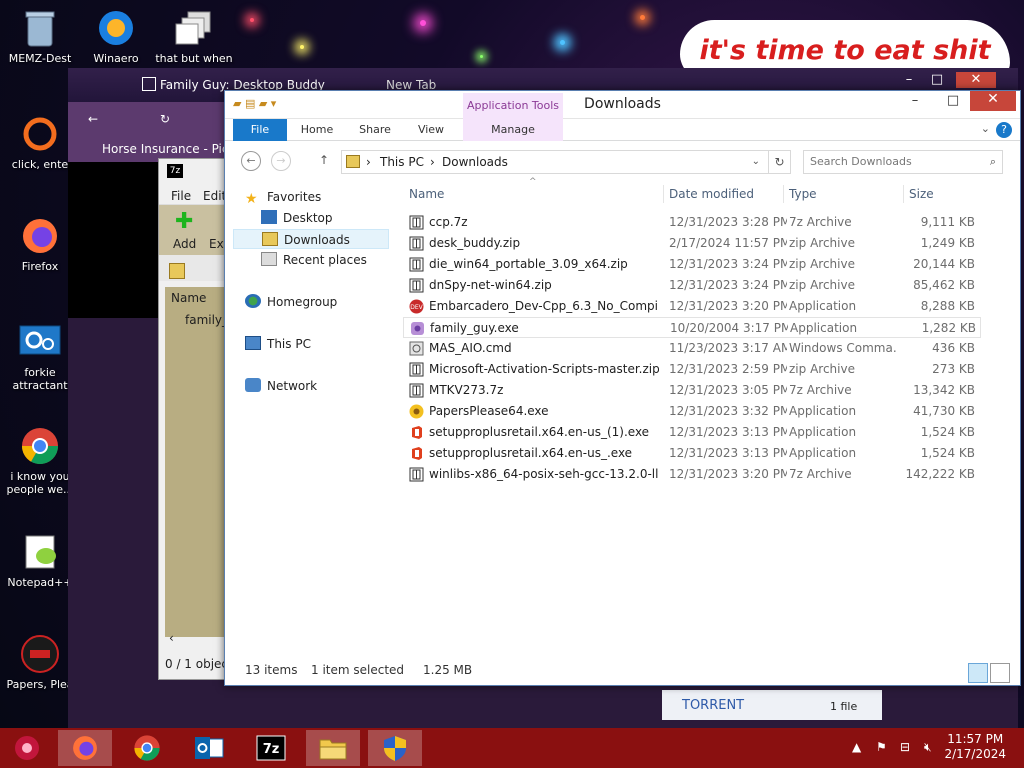 Image resolution: width=1024 pixels, height=768 pixels. I want to click on address-crumb-downloads: Downloads, so click(475, 162).